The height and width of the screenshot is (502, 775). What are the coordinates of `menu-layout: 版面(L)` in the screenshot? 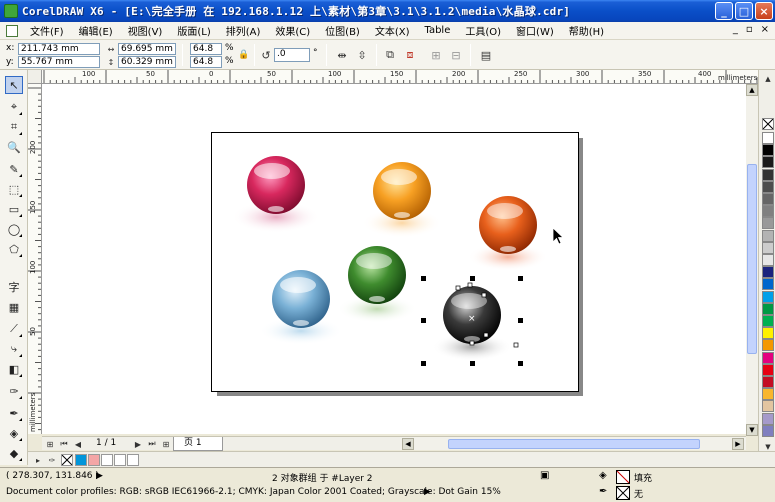 It's located at (195, 30).